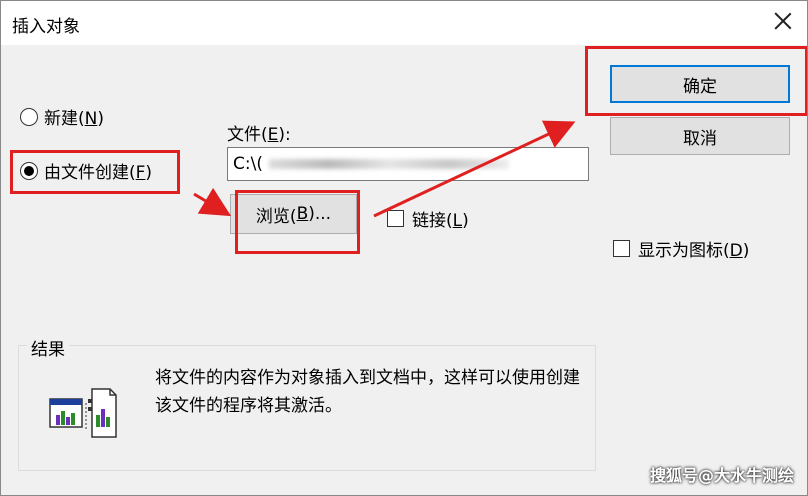  What do you see at coordinates (212, 202) in the screenshot?
I see `arrow-to-browse` at bounding box center [212, 202].